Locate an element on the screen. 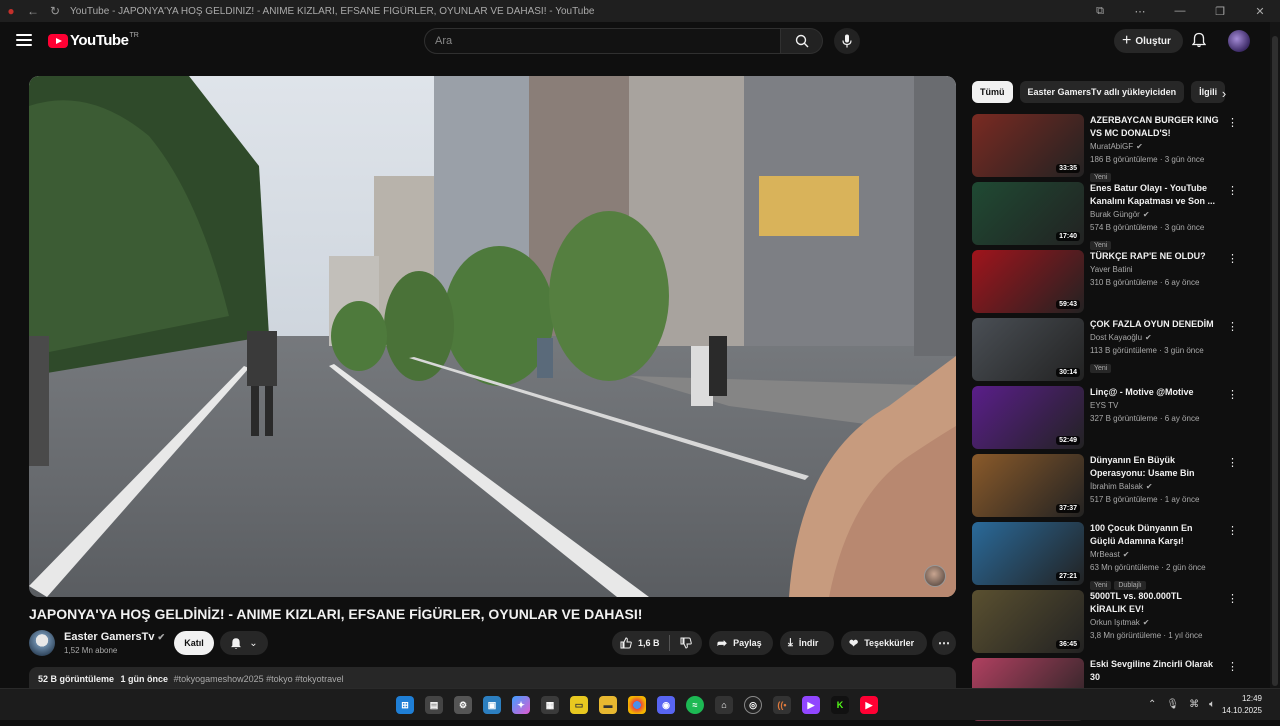  tray-overflow-icon: ⌃ is located at coordinates (1152, 704).